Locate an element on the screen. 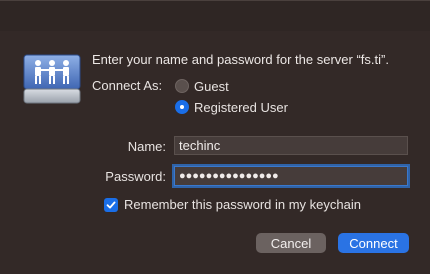 This screenshot has height=274, width=430. guest-radio-option: Guest is located at coordinates (202, 86).